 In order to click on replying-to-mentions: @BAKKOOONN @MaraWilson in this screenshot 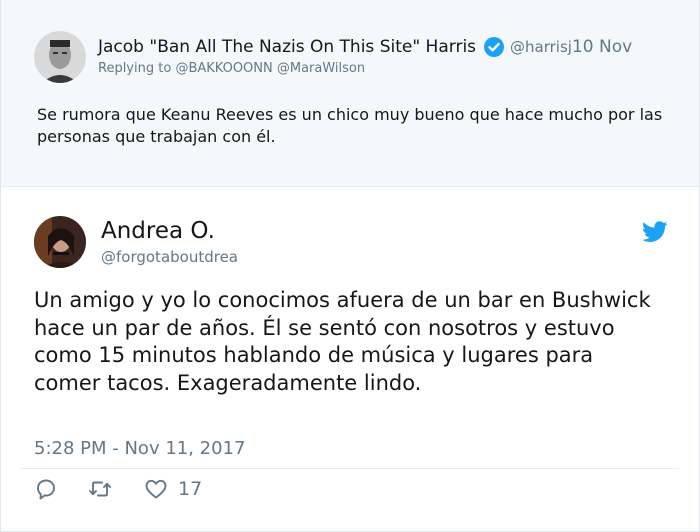, I will do `click(270, 68)`.